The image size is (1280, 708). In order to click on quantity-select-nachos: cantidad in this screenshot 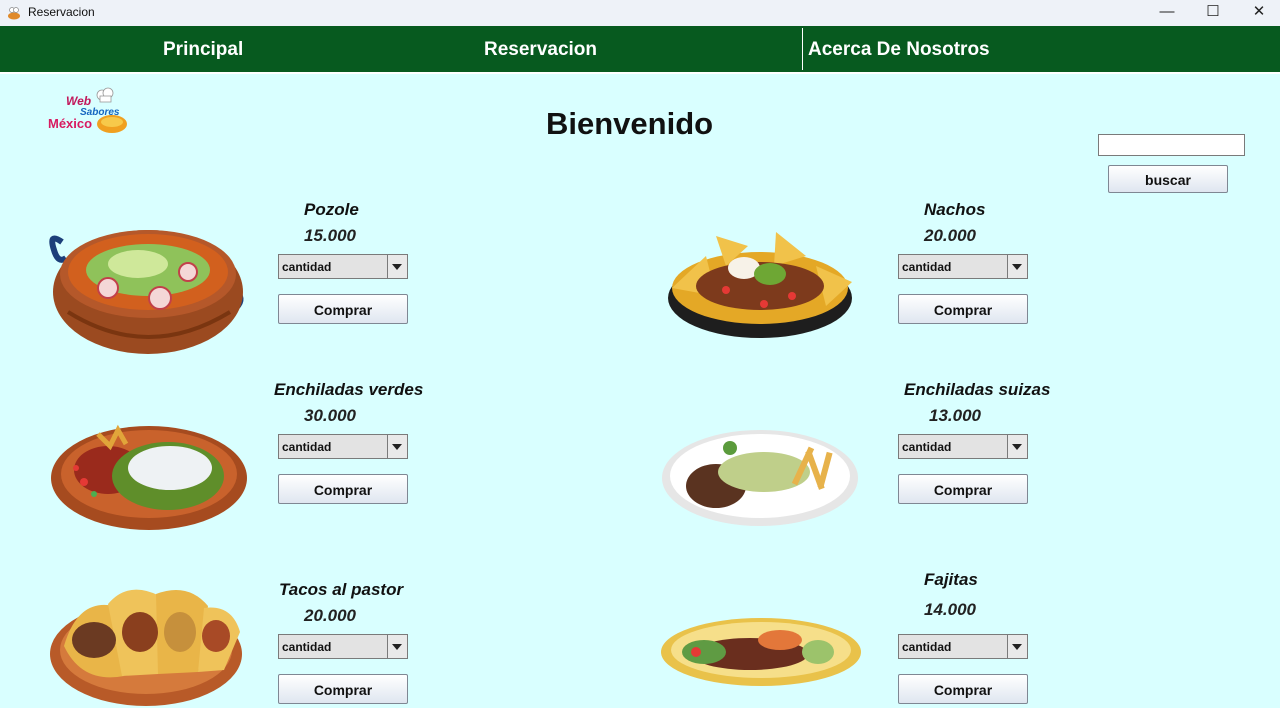, I will do `click(963, 266)`.